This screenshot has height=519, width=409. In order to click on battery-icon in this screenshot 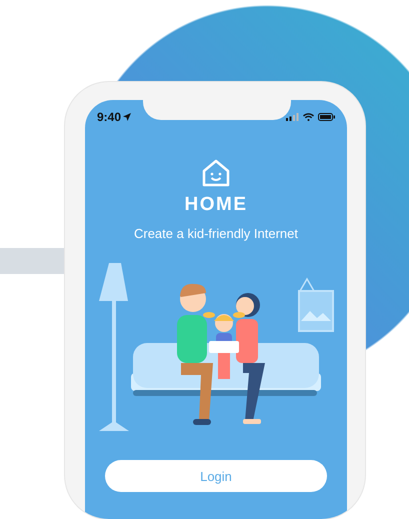, I will do `click(326, 116)`.